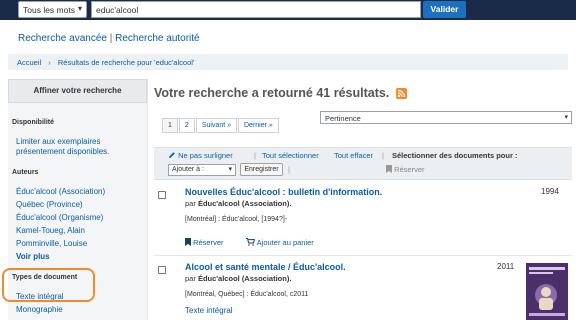 The height and width of the screenshot is (320, 576). Describe the element at coordinates (205, 155) in the screenshot. I see `no-highlight-link: Ne pas surligner` at that location.